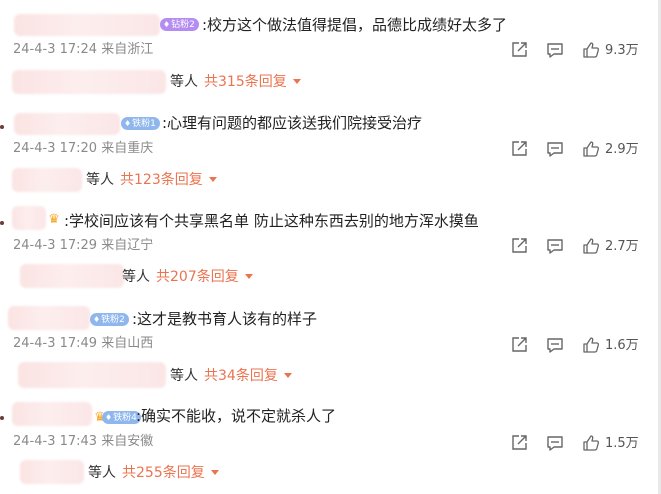 This screenshot has width=661, height=494. Describe the element at coordinates (161, 180) in the screenshot. I see `reply-count-link: 共123条回复` at that location.